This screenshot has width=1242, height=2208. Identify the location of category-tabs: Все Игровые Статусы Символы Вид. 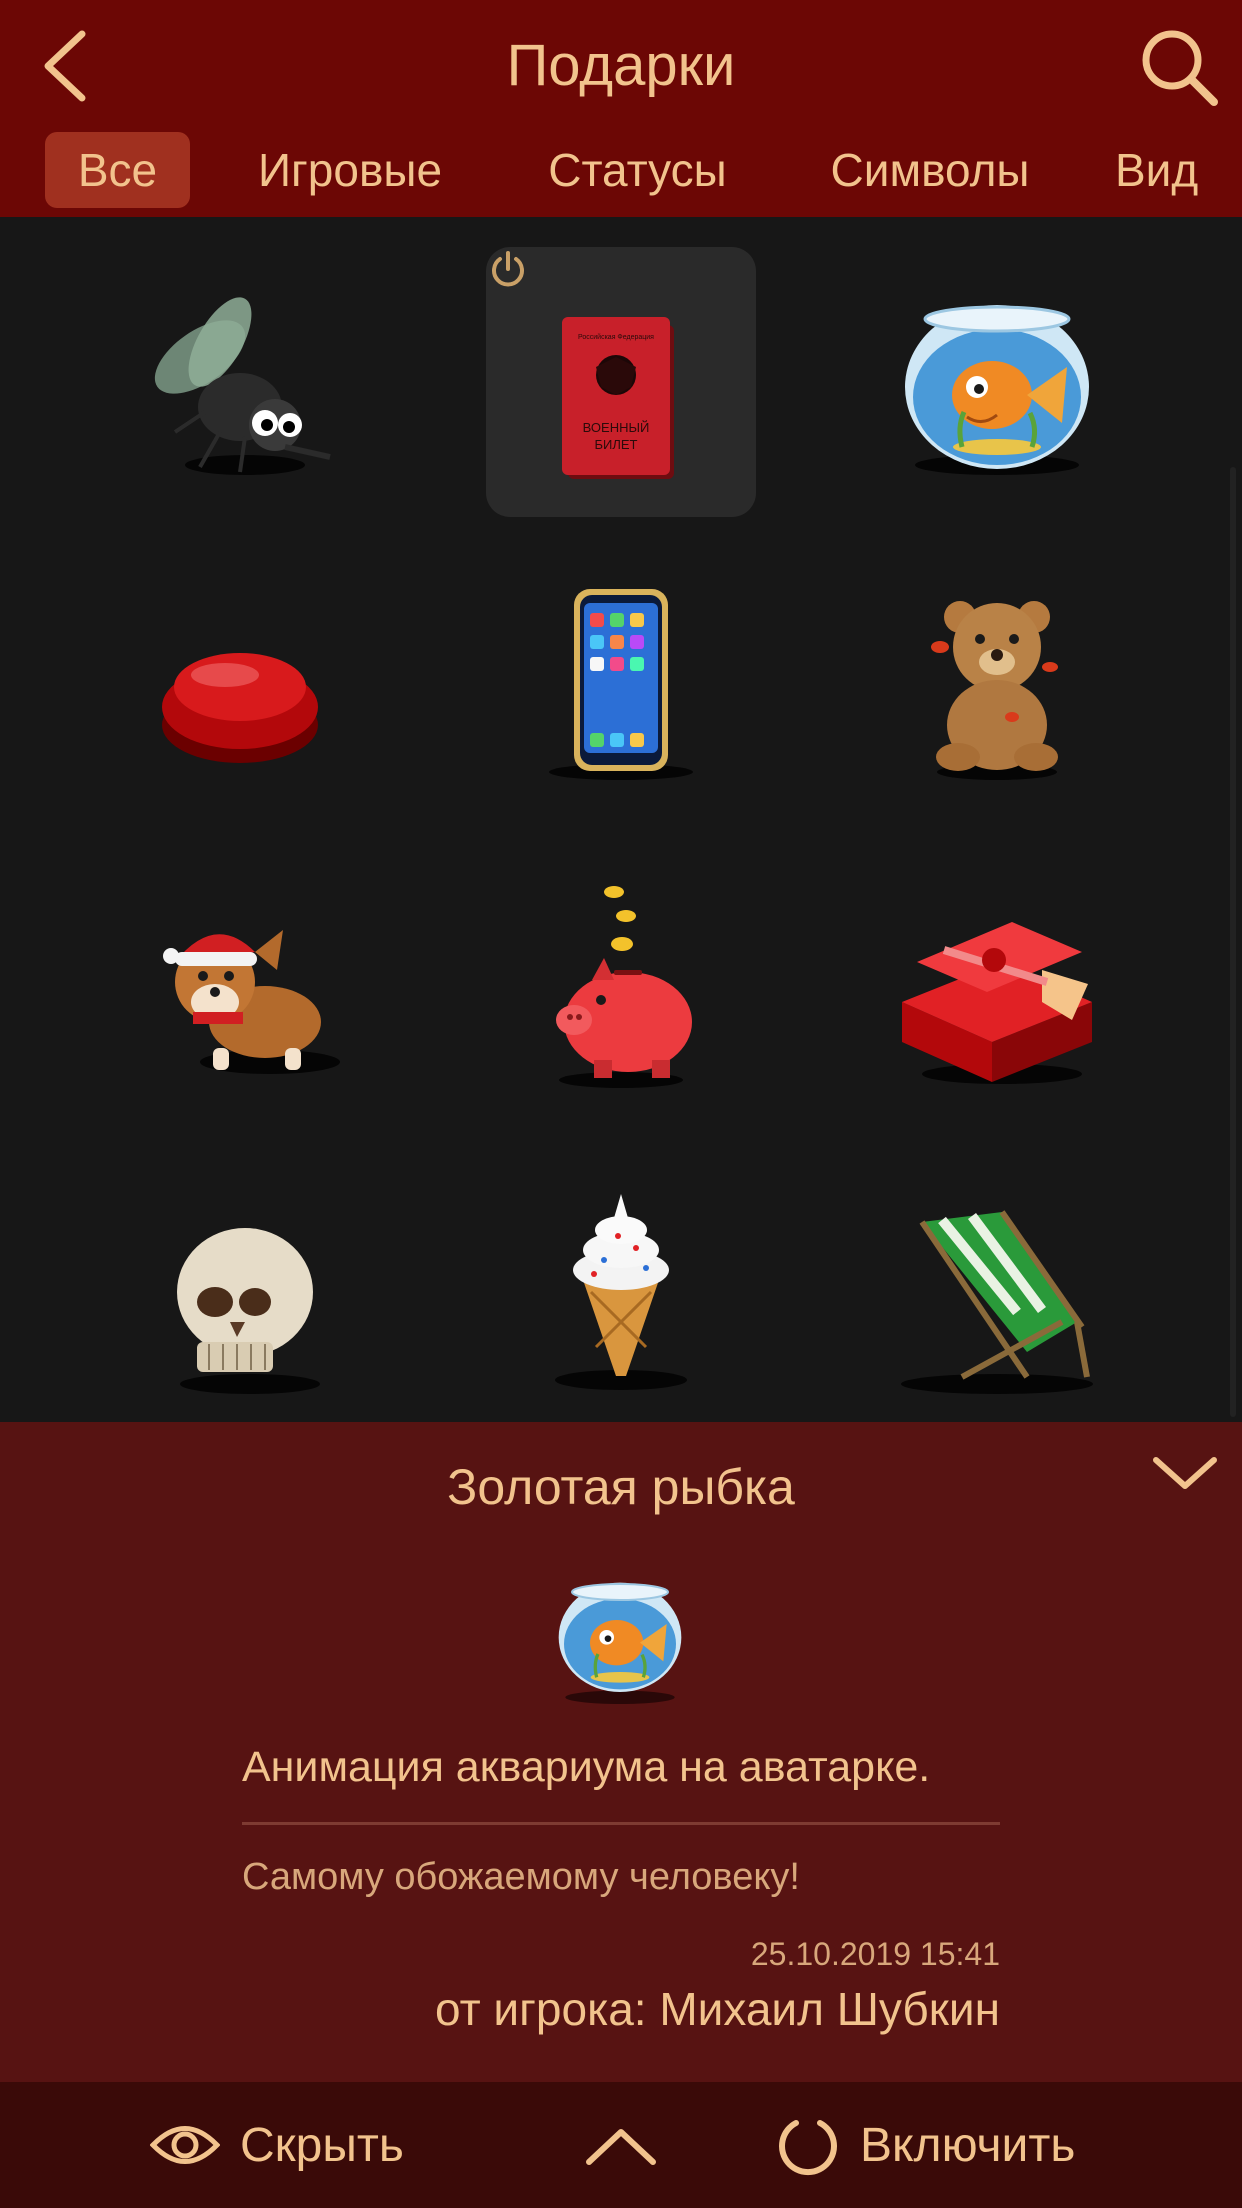
(621, 170).